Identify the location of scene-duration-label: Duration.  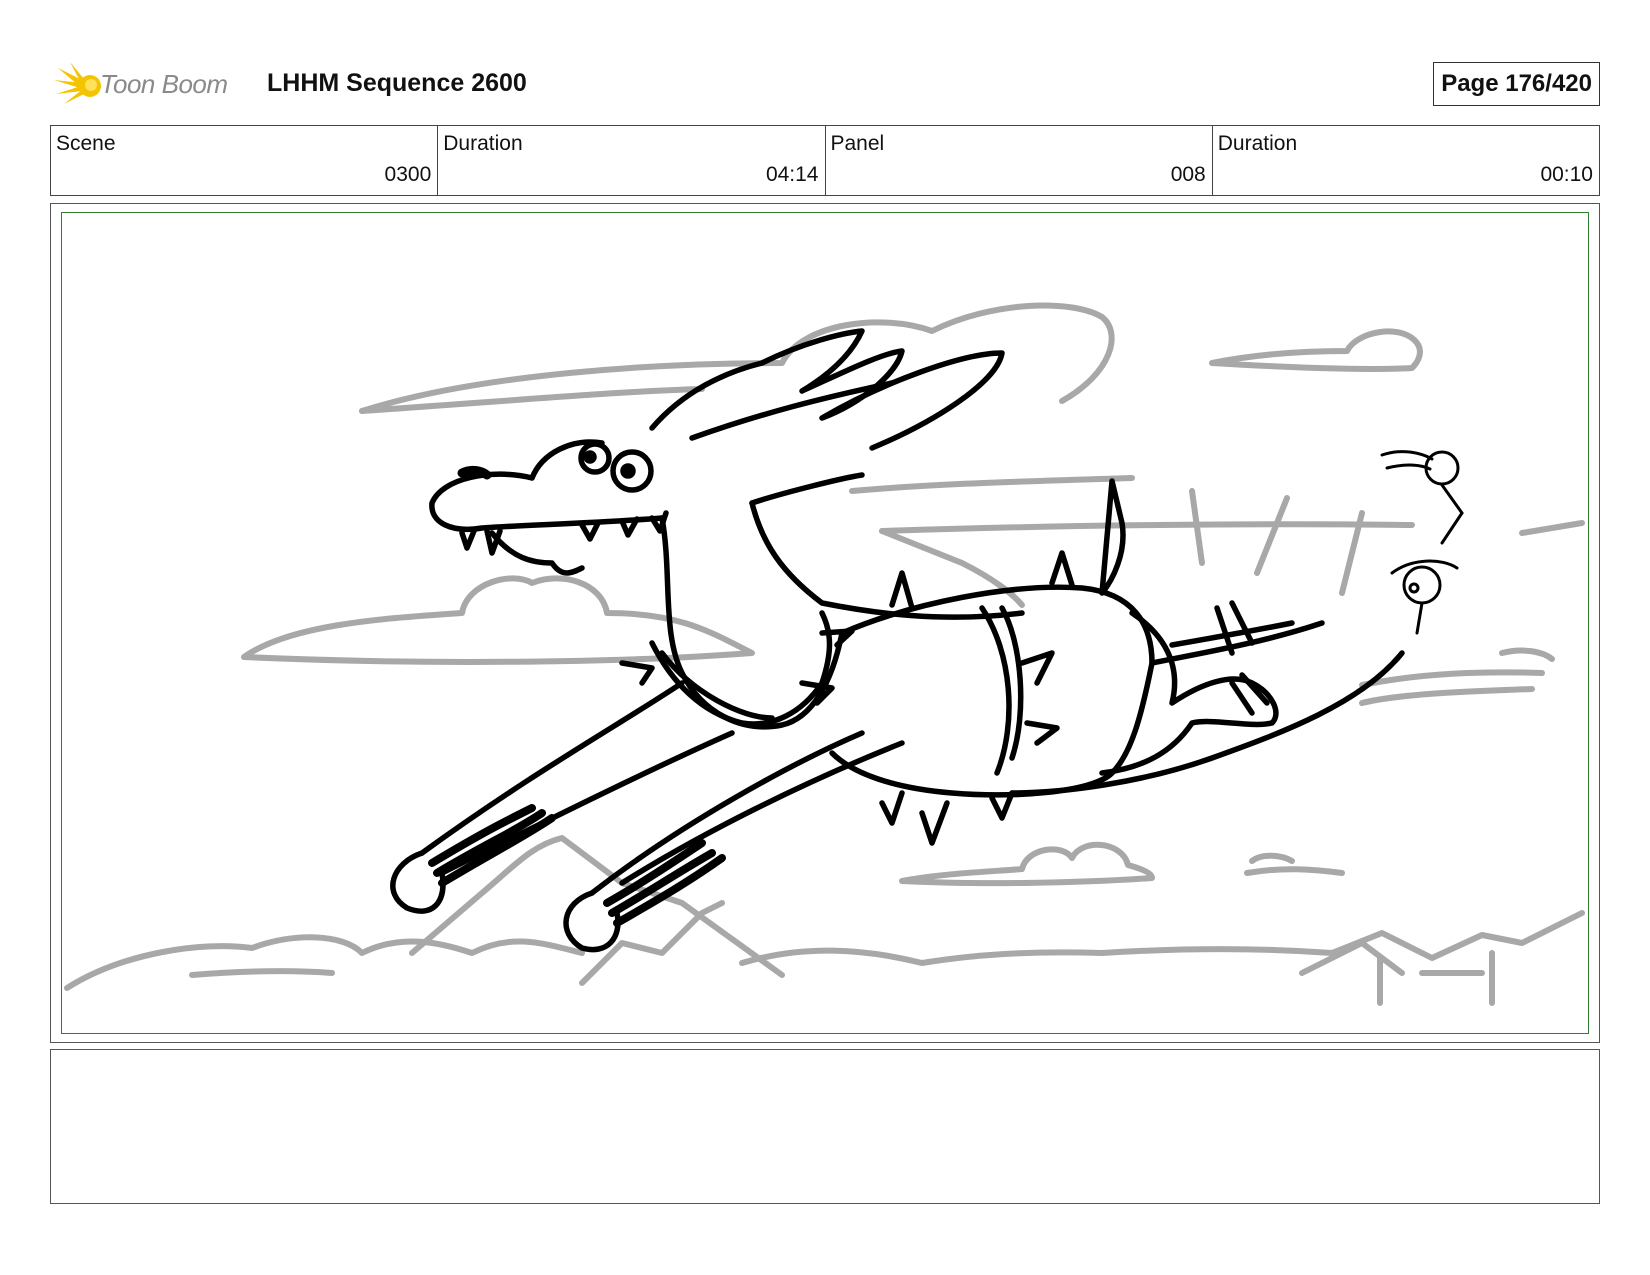
(483, 143).